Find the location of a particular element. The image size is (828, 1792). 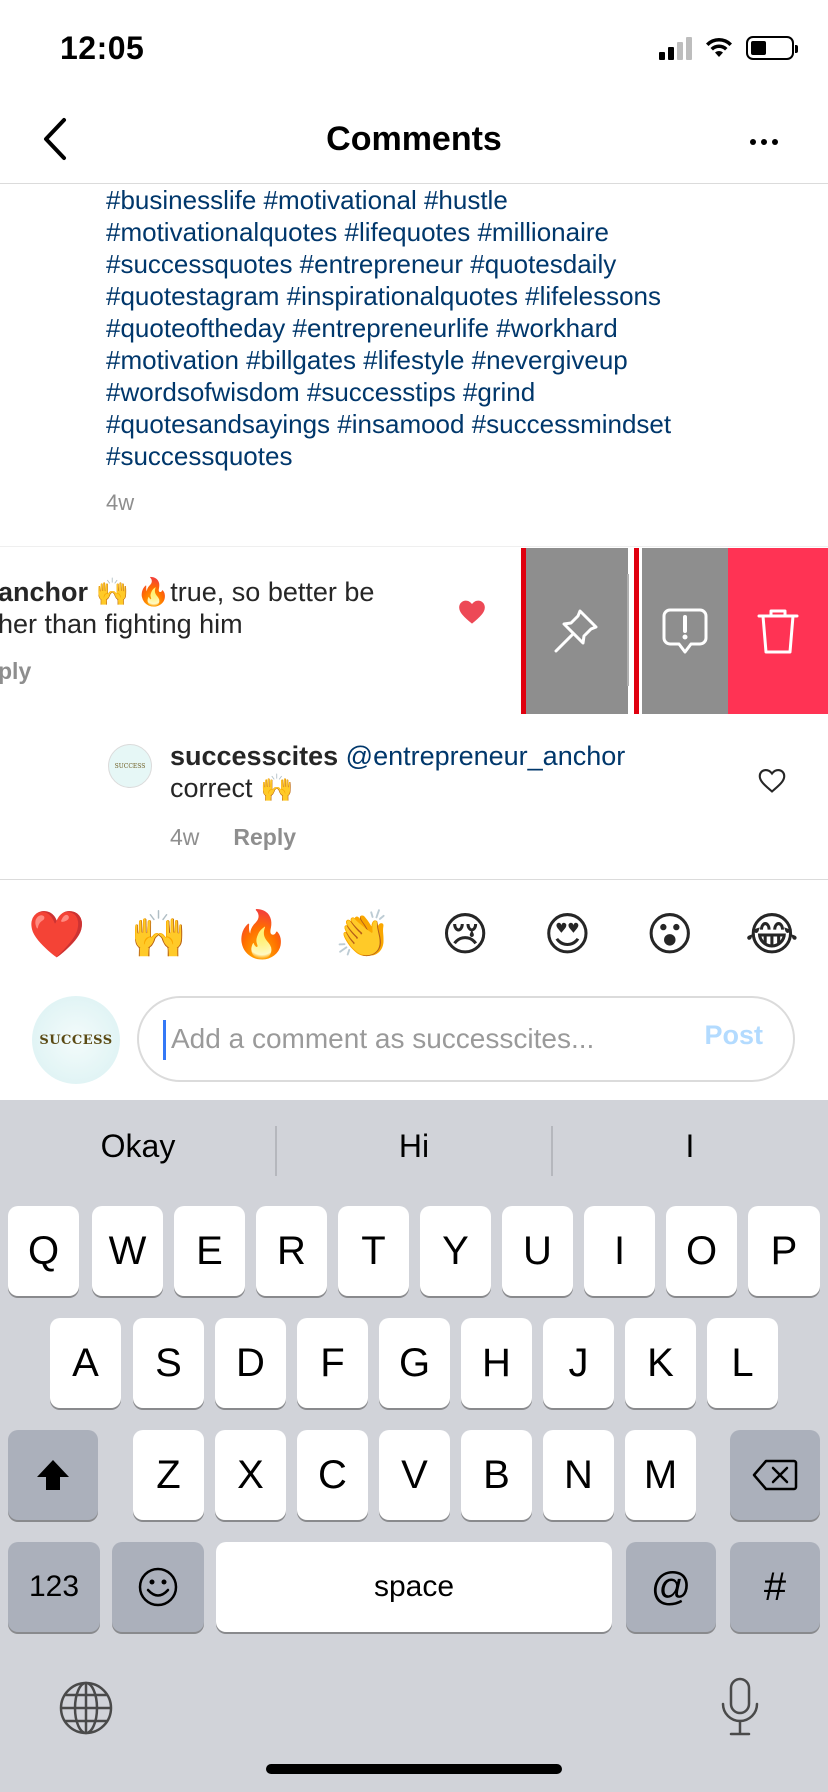

space-key: space is located at coordinates (414, 1587).